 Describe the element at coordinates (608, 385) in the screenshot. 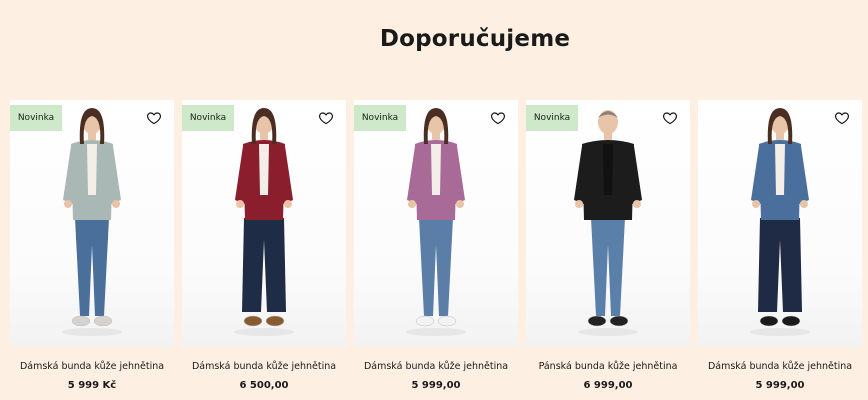

I see `product-price: 6 999,00` at that location.